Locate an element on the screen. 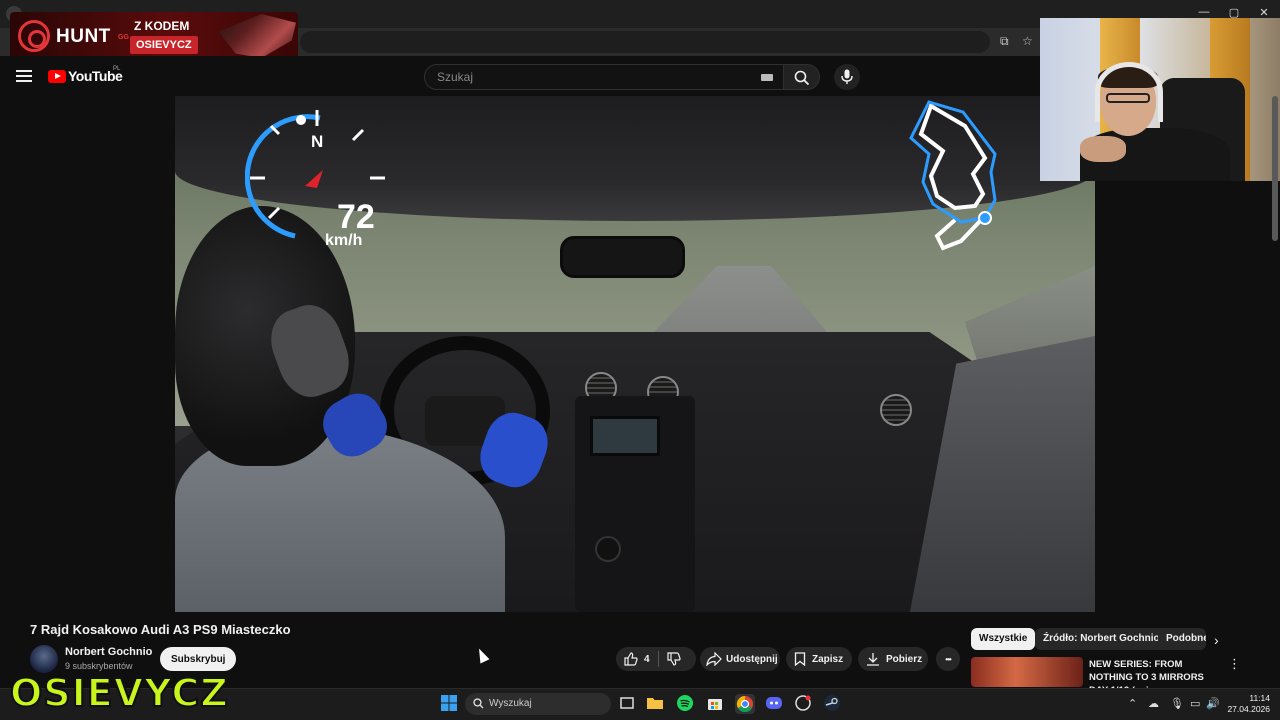 This screenshot has height=720, width=1280. download-label: Pobierz is located at coordinates (904, 659).